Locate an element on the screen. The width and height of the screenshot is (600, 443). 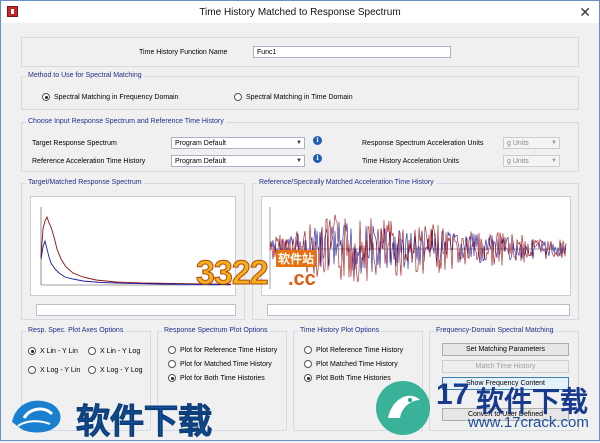
radio-frequency-domain: Spectral Matching in Frequency Domain is located at coordinates (110, 97).